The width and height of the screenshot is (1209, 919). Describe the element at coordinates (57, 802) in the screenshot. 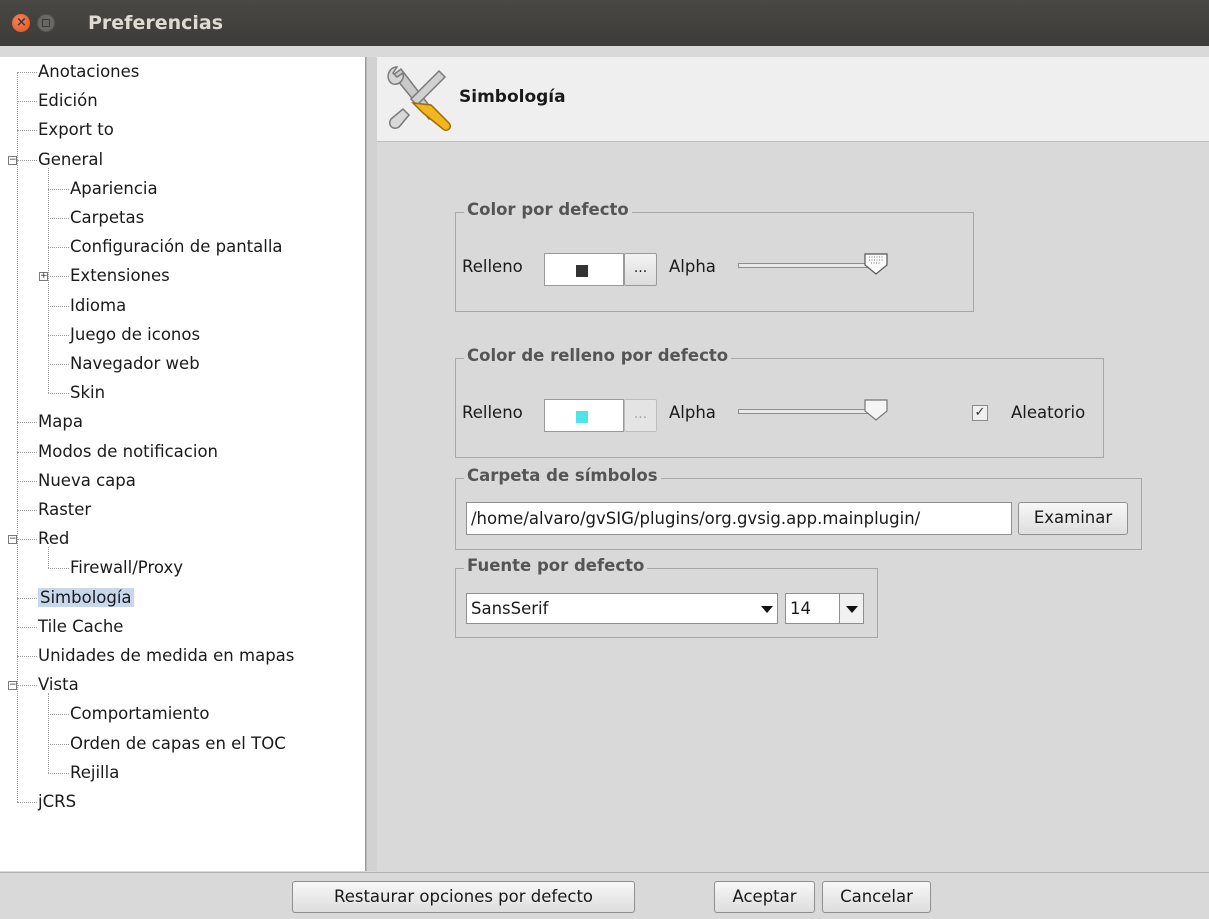

I see `tree-item: jCRS` at that location.